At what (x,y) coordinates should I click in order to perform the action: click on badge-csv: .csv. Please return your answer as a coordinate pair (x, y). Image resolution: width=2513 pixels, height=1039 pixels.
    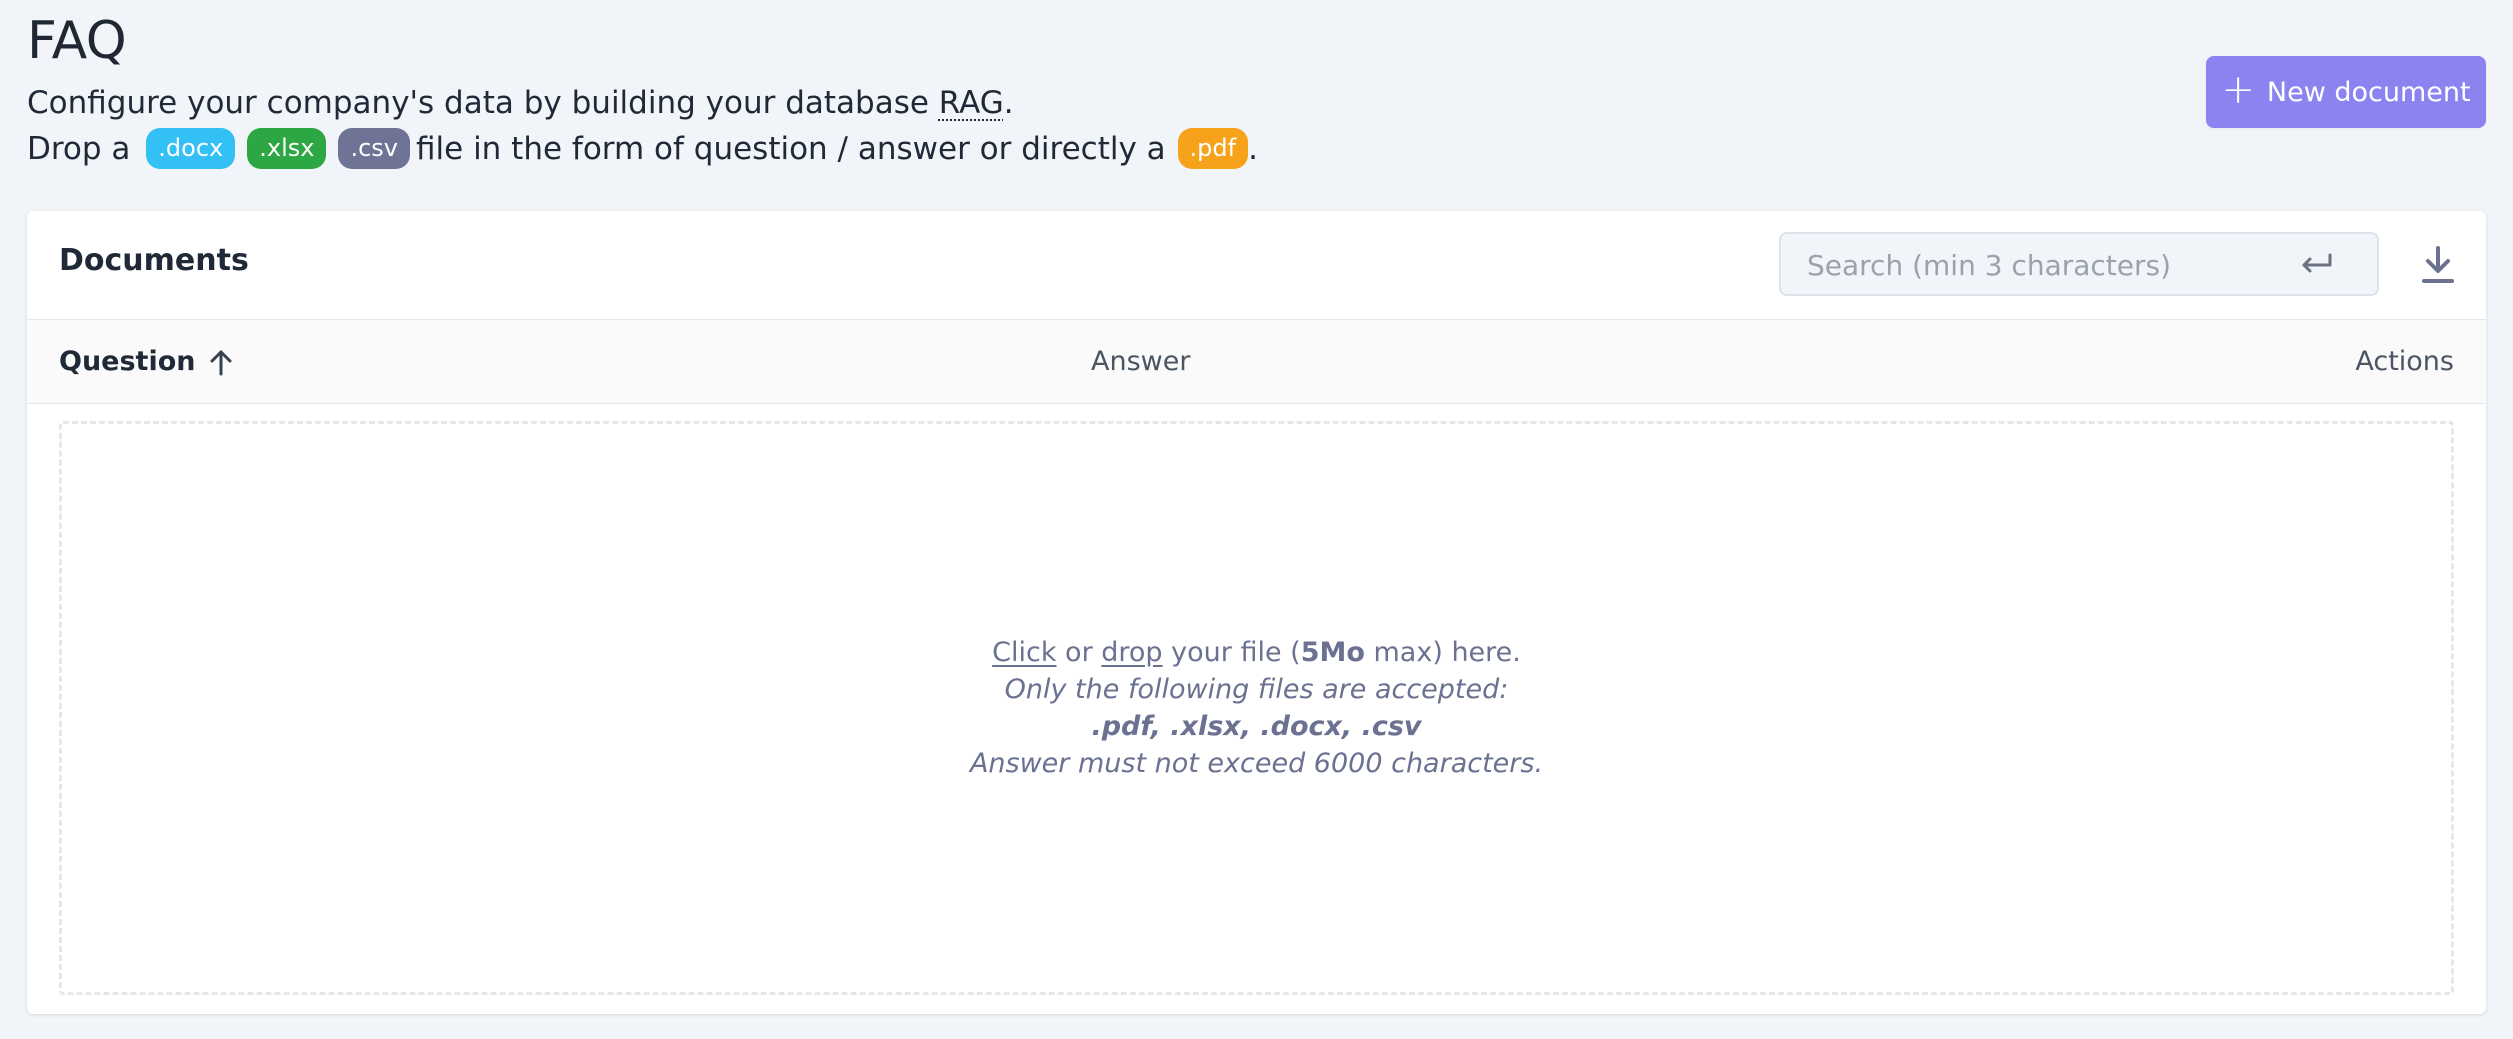
    Looking at the image, I should click on (374, 148).